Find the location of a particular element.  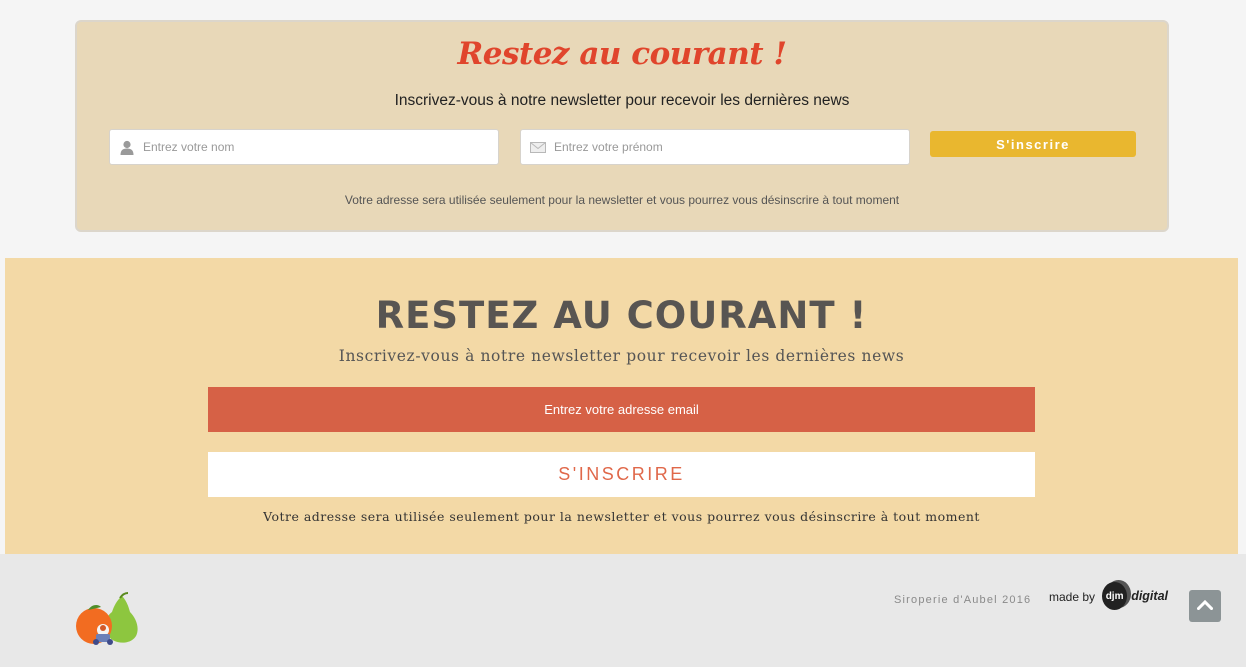

subscribe-button: S'inscrire is located at coordinates (1033, 144).